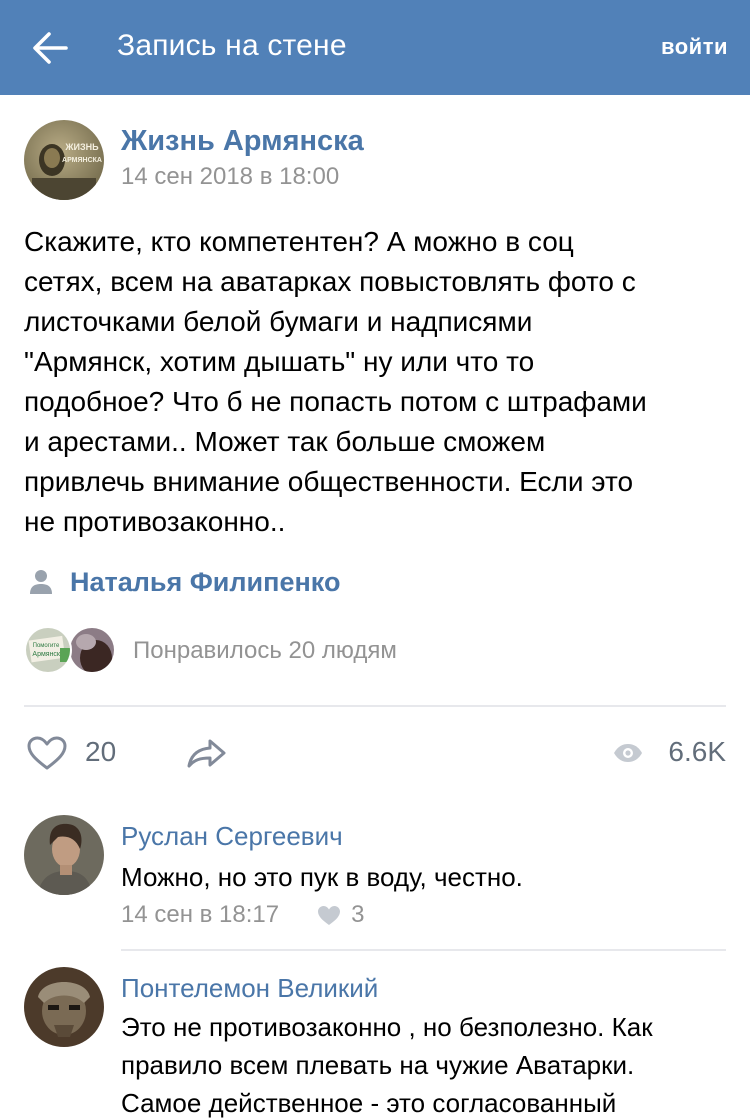 The width and height of the screenshot is (750, 1120). What do you see at coordinates (50, 48) in the screenshot?
I see `back-arrow-icon` at bounding box center [50, 48].